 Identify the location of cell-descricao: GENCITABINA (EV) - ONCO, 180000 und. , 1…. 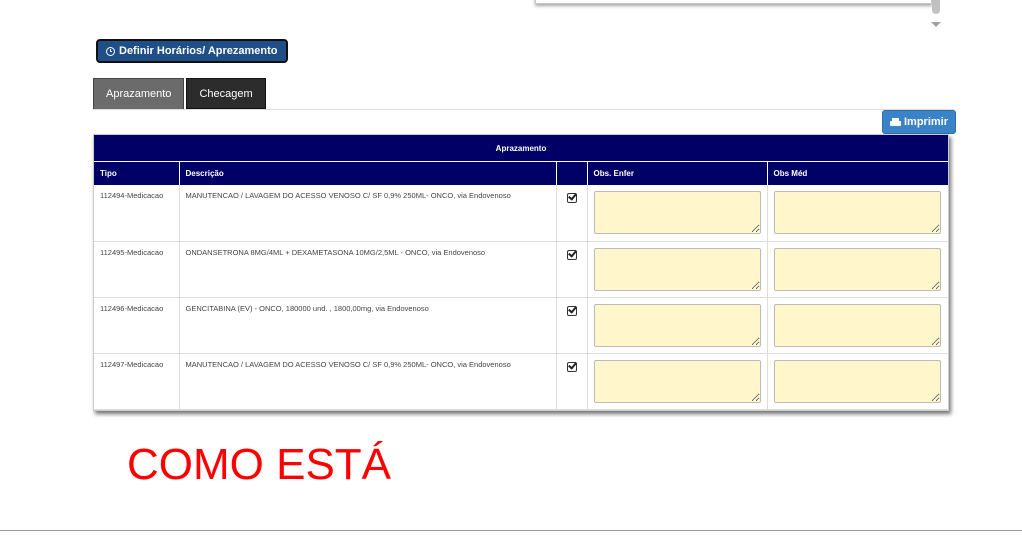
(368, 325).